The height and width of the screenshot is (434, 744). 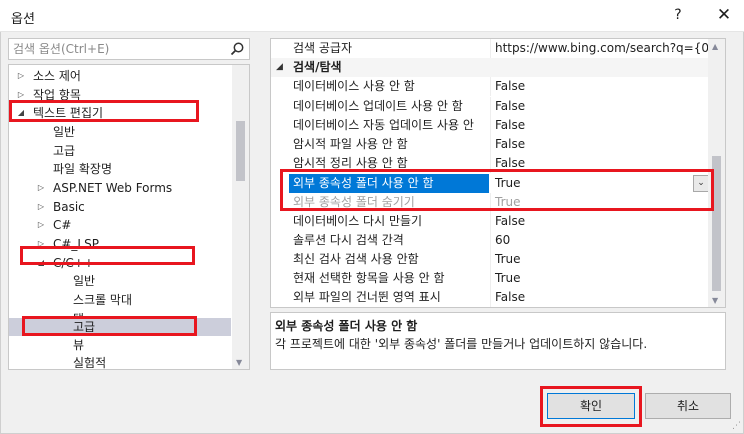 What do you see at coordinates (715, 46) in the screenshot?
I see `scroll-up-icon: ▲` at bounding box center [715, 46].